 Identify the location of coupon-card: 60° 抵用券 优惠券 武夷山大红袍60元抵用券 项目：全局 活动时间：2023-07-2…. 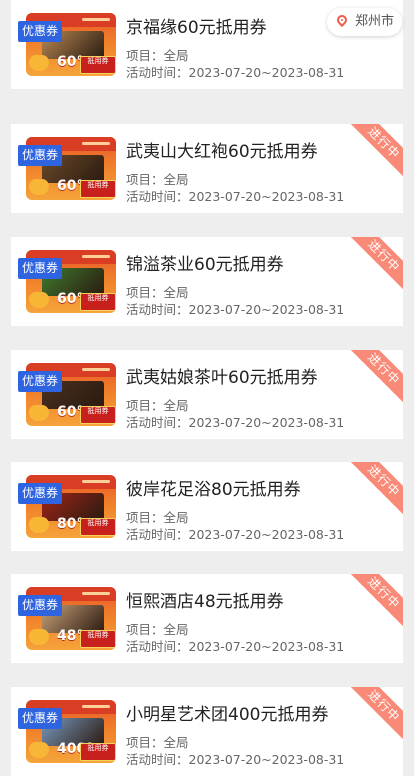
(207, 168).